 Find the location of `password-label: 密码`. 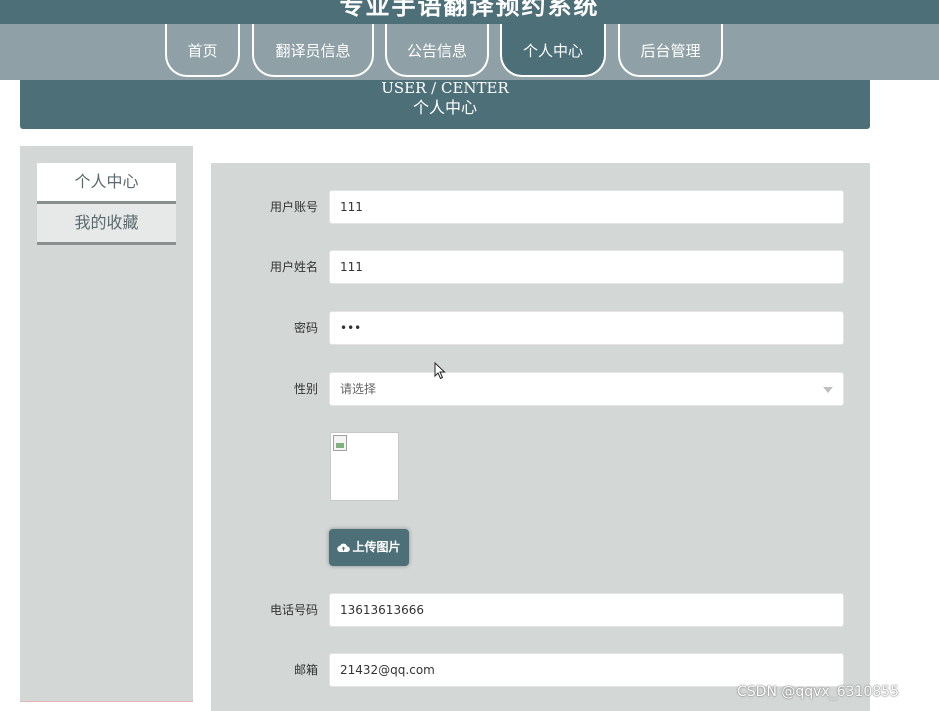

password-label: 密码 is located at coordinates (305, 328).